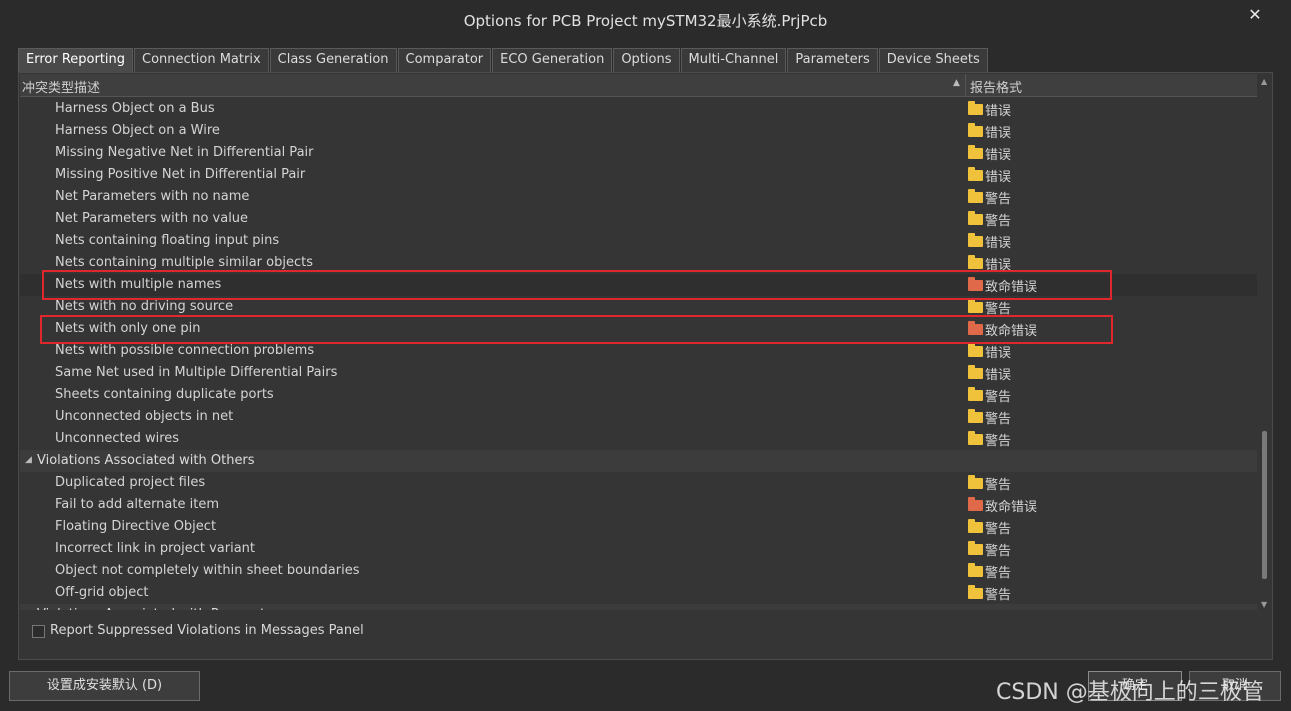 The image size is (1291, 711). What do you see at coordinates (1264, 81) in the screenshot?
I see `scroll-up-icon: ▲` at bounding box center [1264, 81].